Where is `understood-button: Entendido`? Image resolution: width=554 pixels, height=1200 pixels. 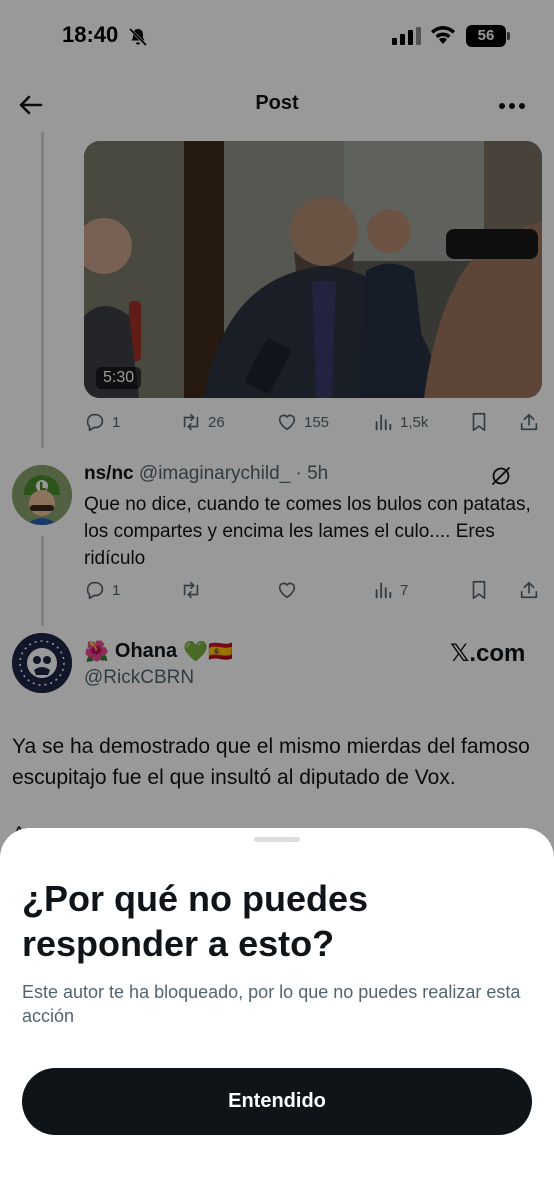
understood-button: Entendido is located at coordinates (277, 1101).